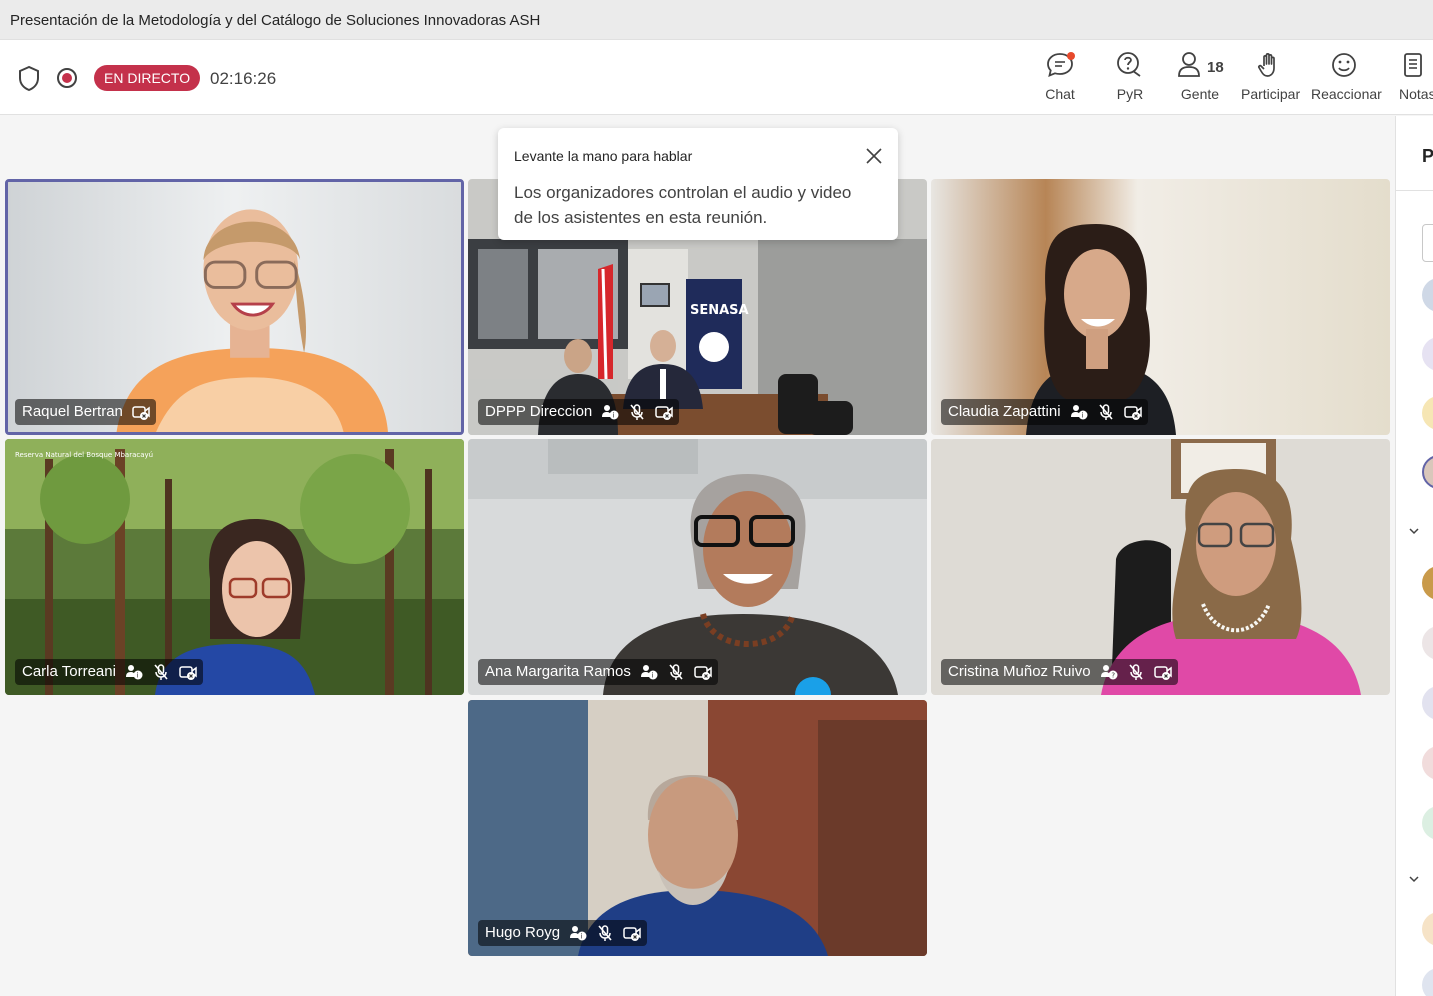 Image resolution: width=1433 pixels, height=996 pixels. Describe the element at coordinates (84, 455) in the screenshot. I see `reserve-caption: Reserva Natural del Bosque Mbaracayú` at that location.